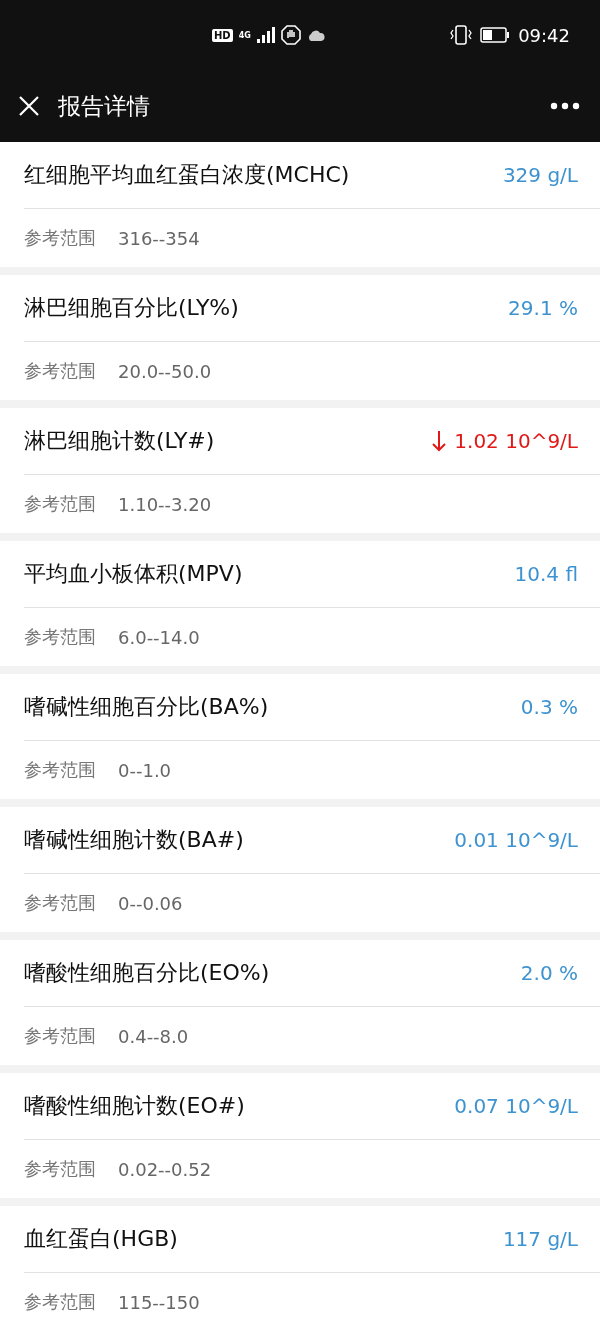  Describe the element at coordinates (516, 441) in the screenshot. I see `test-value: 1.02 10^9/L` at that location.